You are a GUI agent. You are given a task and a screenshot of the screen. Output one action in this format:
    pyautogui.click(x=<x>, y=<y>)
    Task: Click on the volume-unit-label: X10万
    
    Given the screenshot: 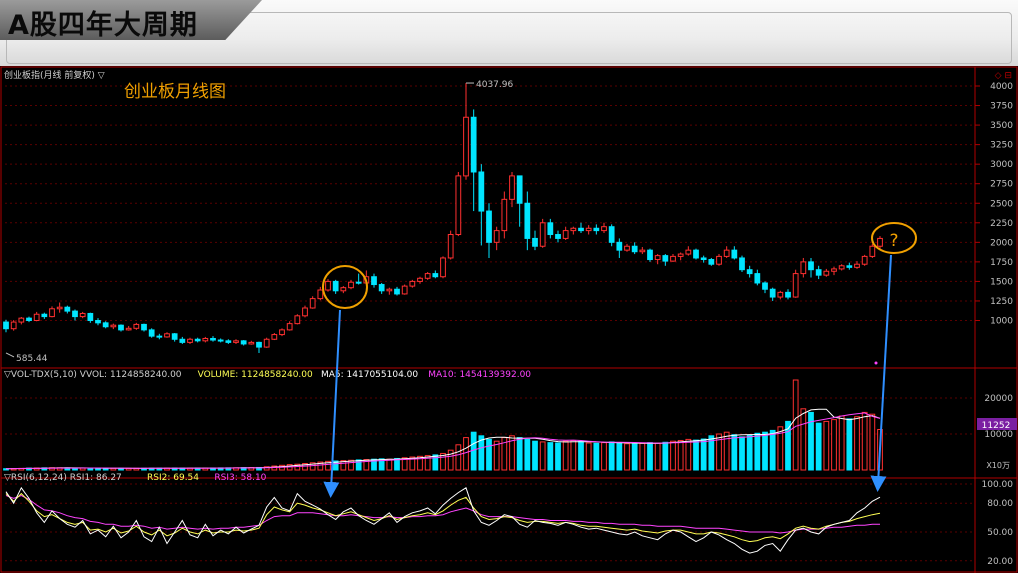 What is the action you would take?
    pyautogui.click(x=998, y=465)
    